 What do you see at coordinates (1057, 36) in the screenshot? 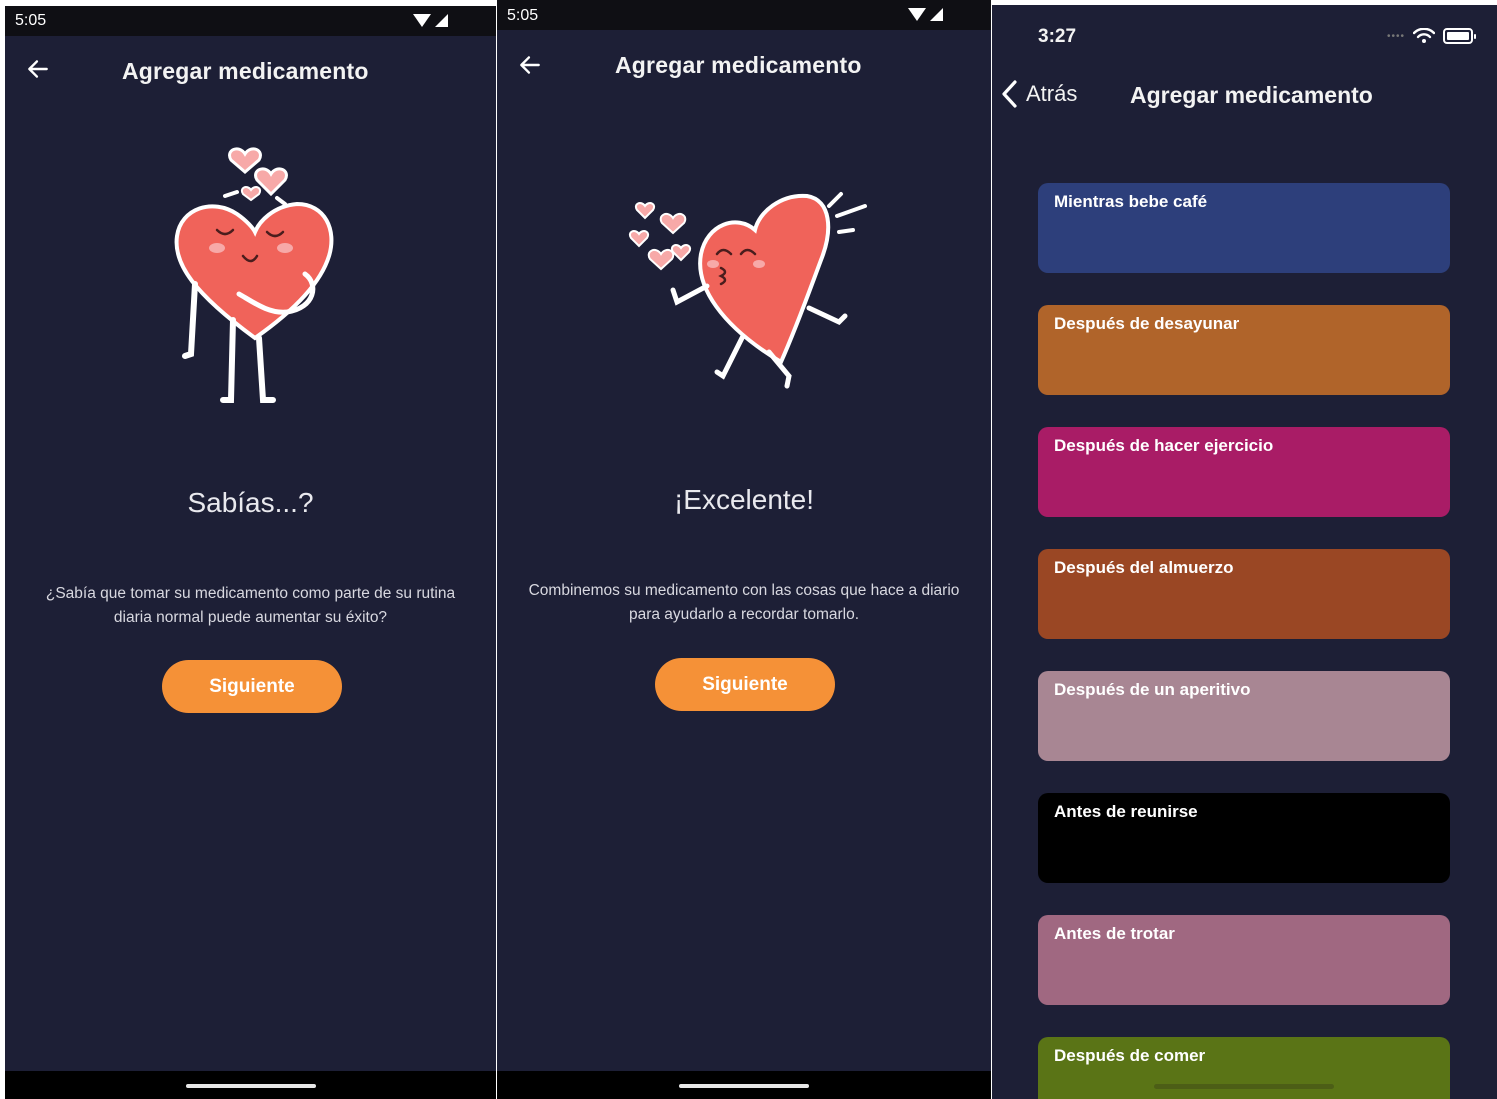
I see `status-time: 3:27` at bounding box center [1057, 36].